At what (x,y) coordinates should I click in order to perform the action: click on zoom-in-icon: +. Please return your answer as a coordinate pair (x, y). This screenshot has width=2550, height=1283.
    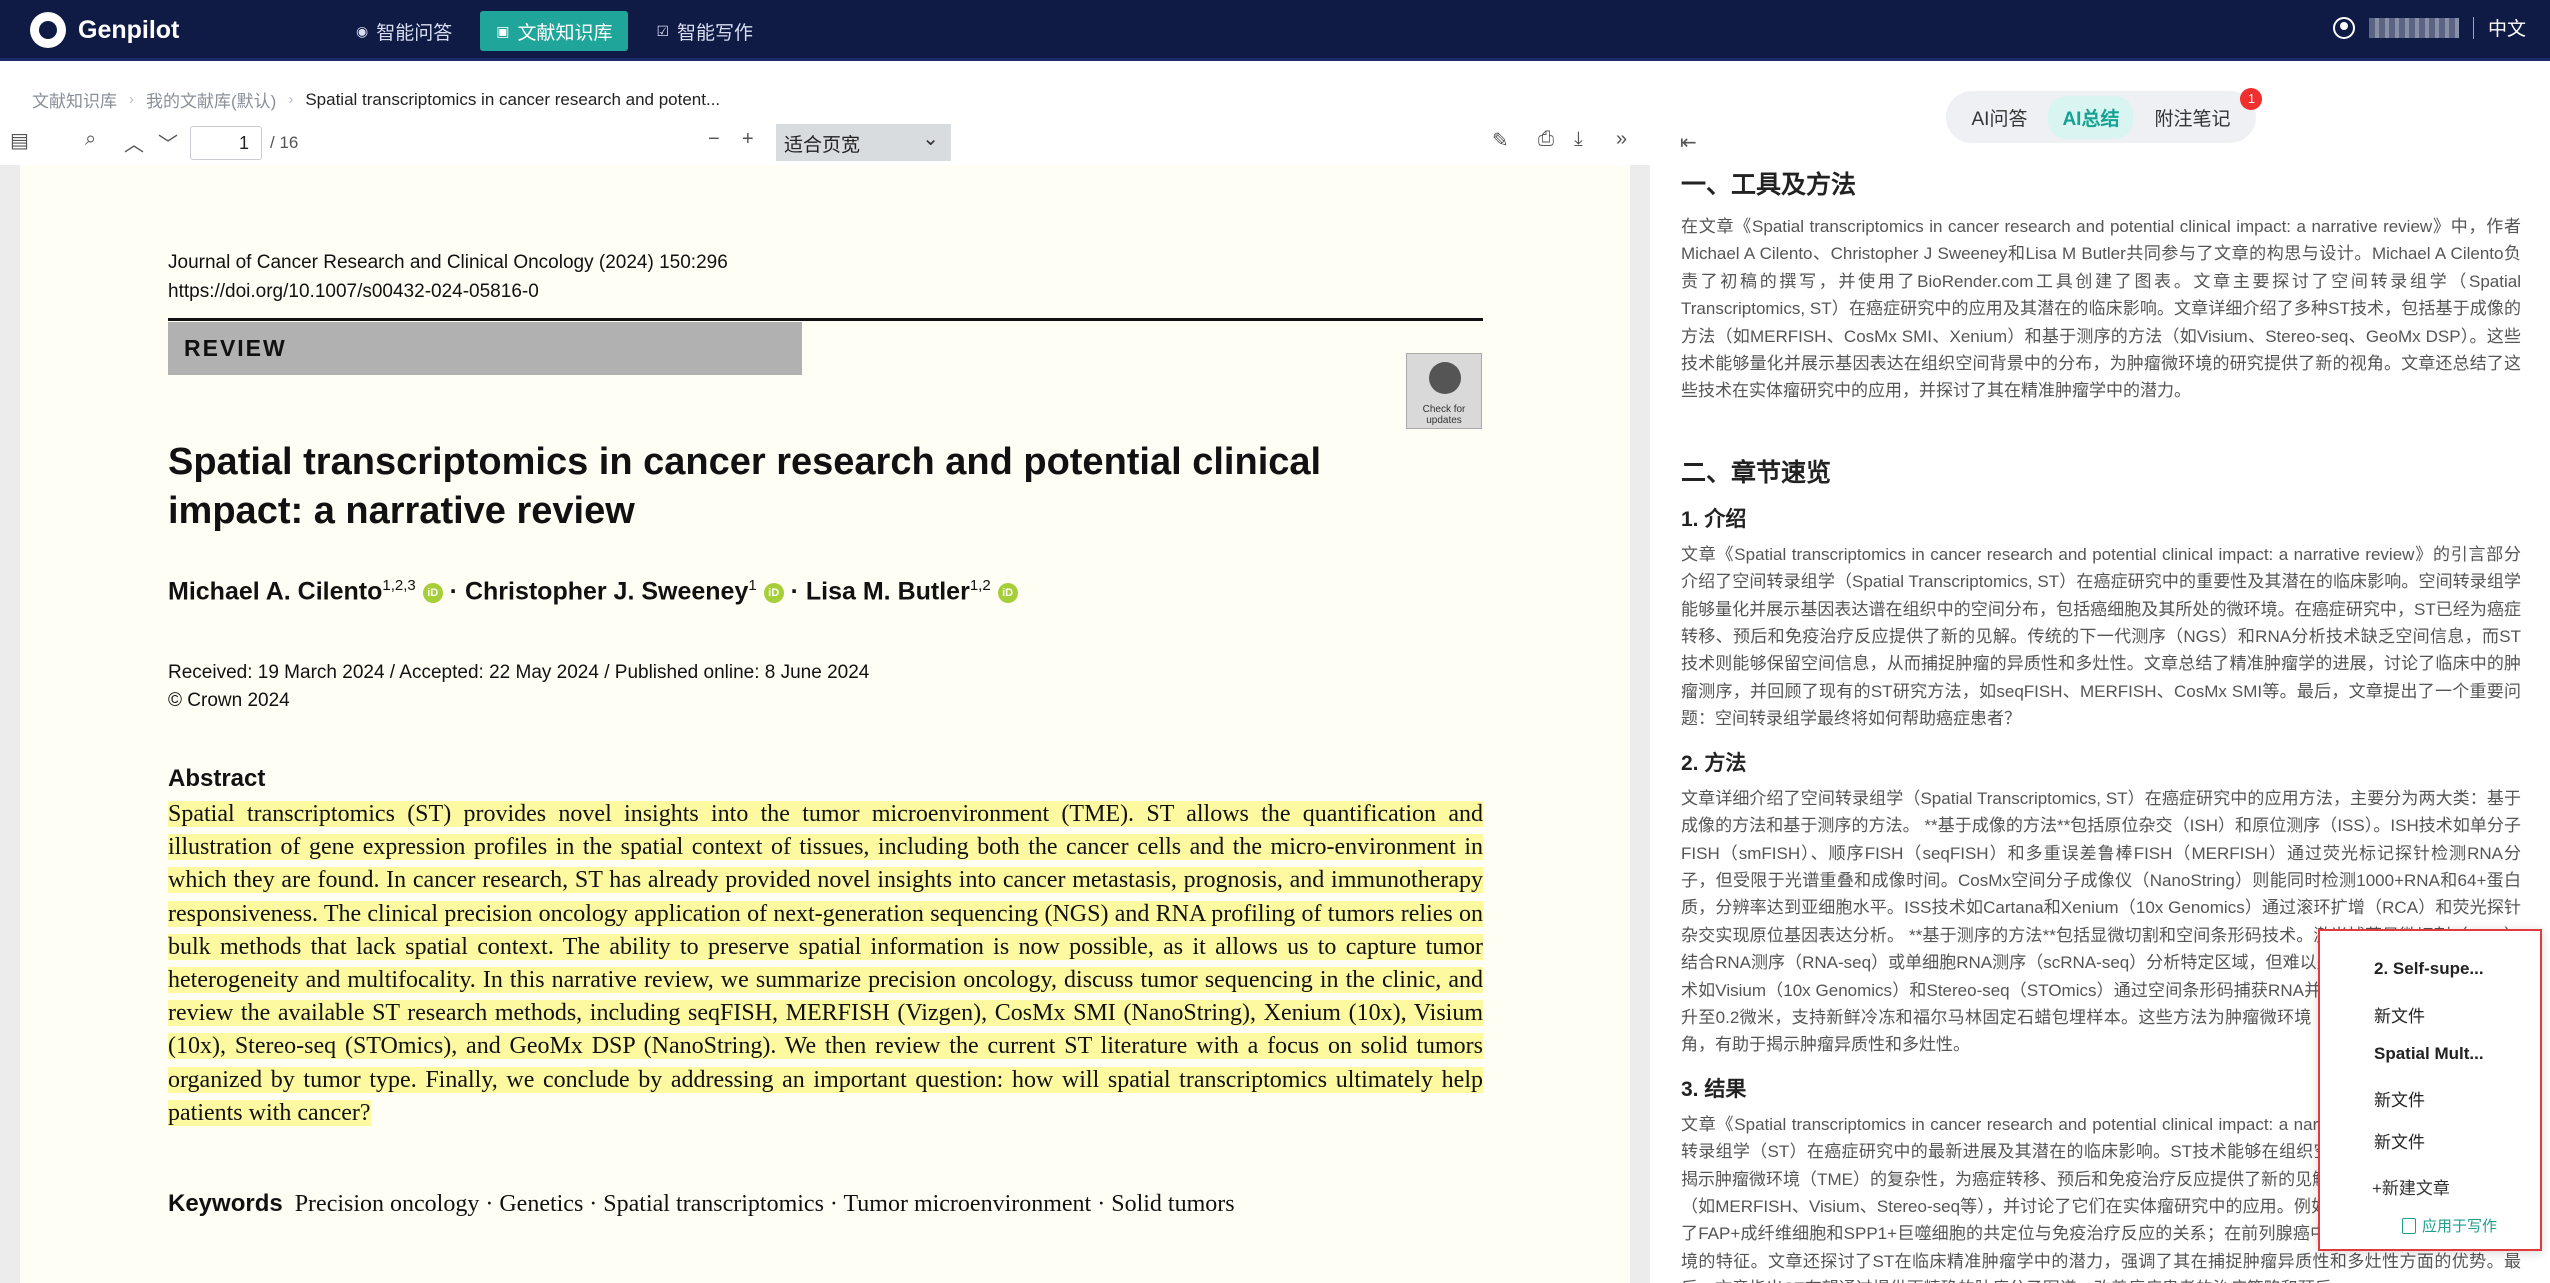
    Looking at the image, I should click on (748, 139).